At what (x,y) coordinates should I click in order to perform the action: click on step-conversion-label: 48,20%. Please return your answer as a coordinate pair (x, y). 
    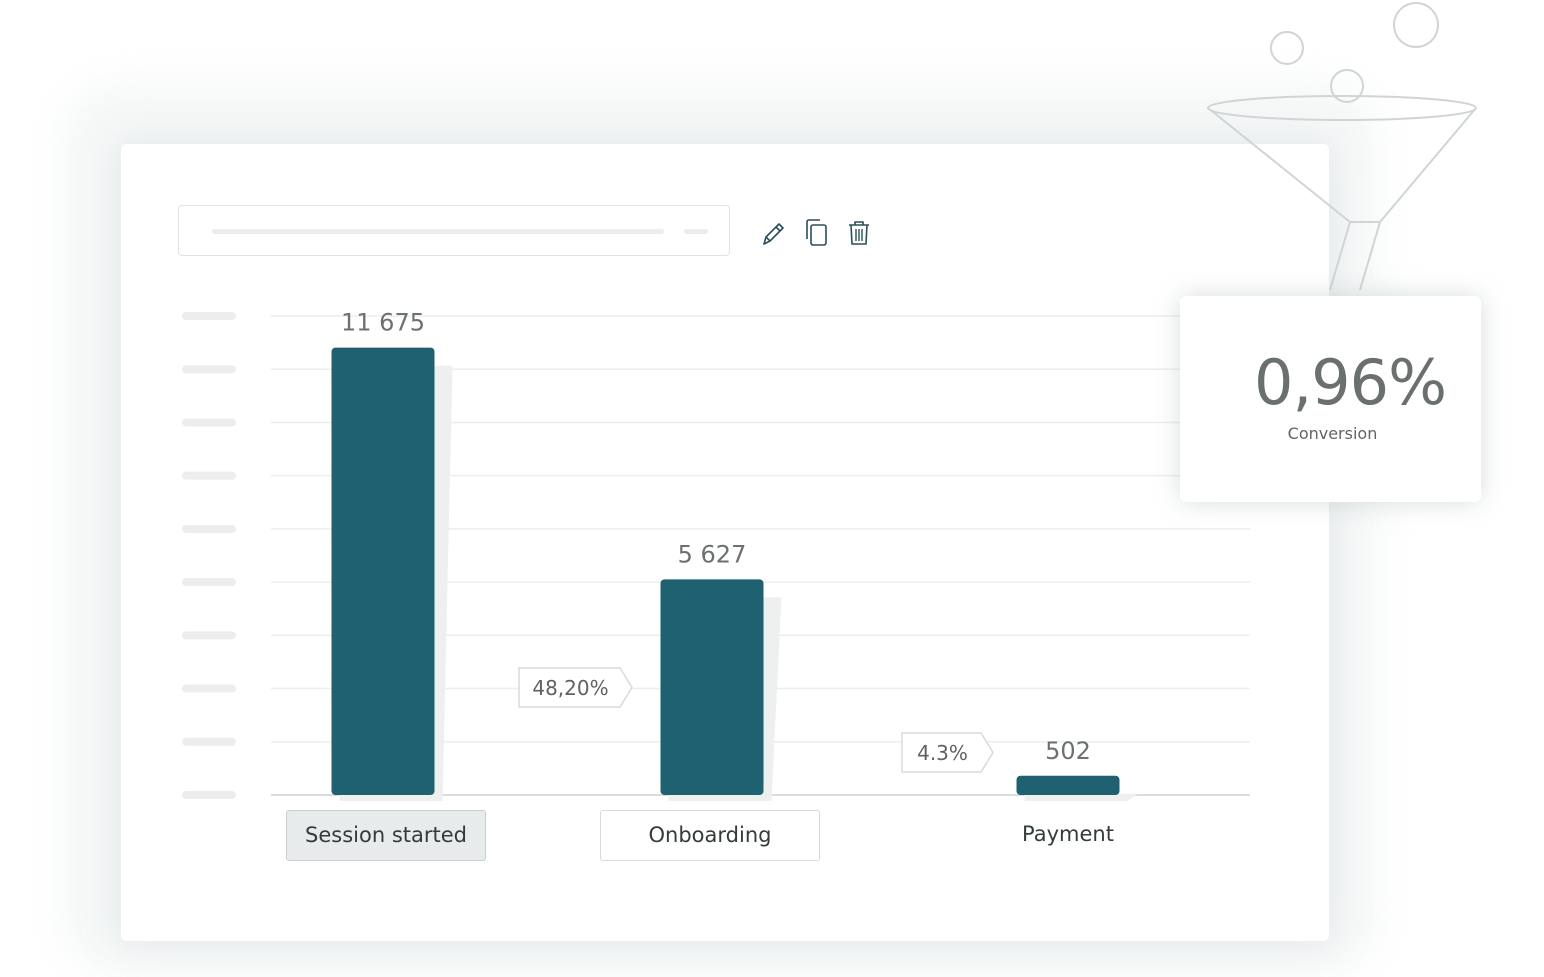
    Looking at the image, I should click on (570, 688).